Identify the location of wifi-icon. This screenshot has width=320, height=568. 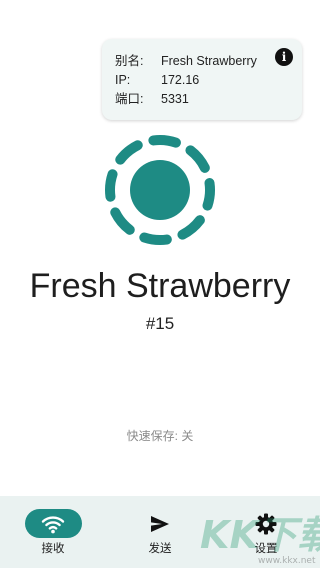
(53, 525).